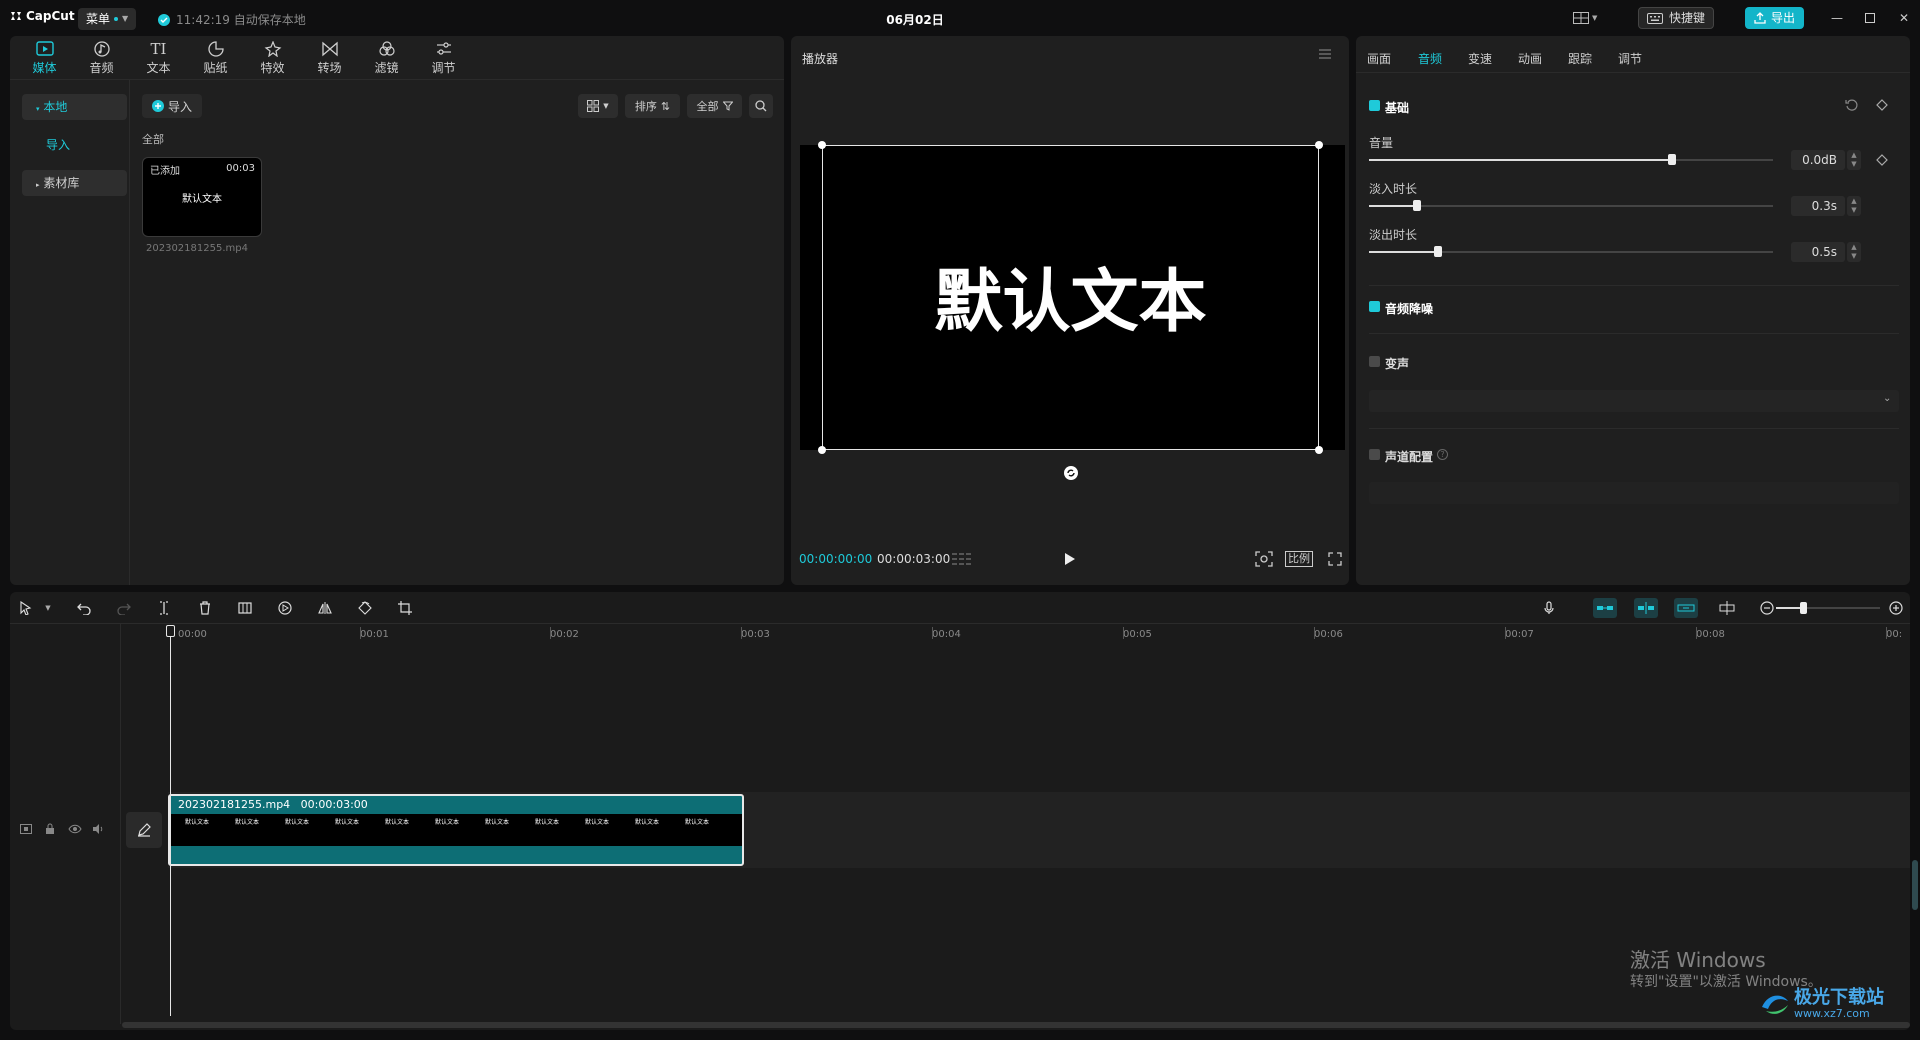 The image size is (1920, 1040). I want to click on mirror-icon, so click(325, 608).